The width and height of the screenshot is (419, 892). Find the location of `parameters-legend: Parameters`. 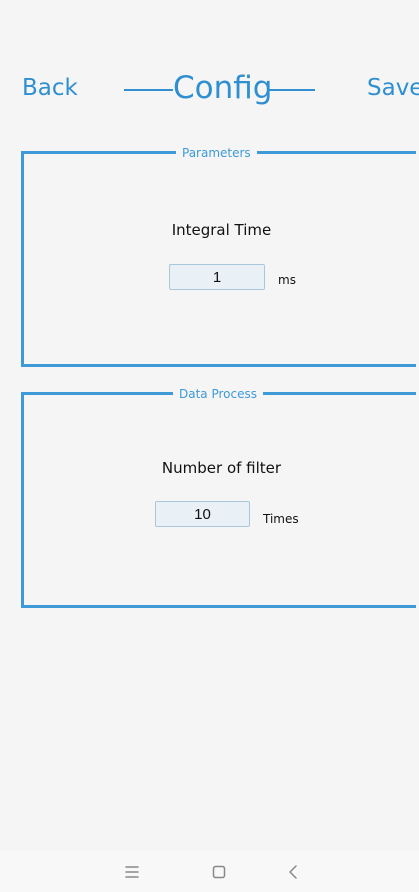

parameters-legend: Parameters is located at coordinates (216, 153).